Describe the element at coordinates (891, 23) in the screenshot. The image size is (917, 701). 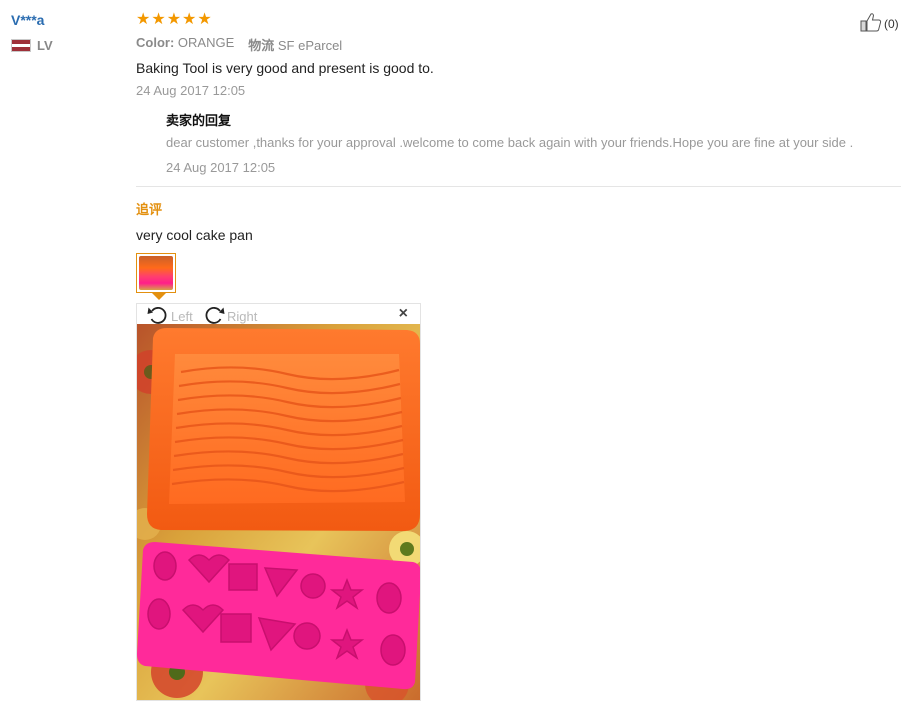
I see `helpful-count: (0)` at that location.